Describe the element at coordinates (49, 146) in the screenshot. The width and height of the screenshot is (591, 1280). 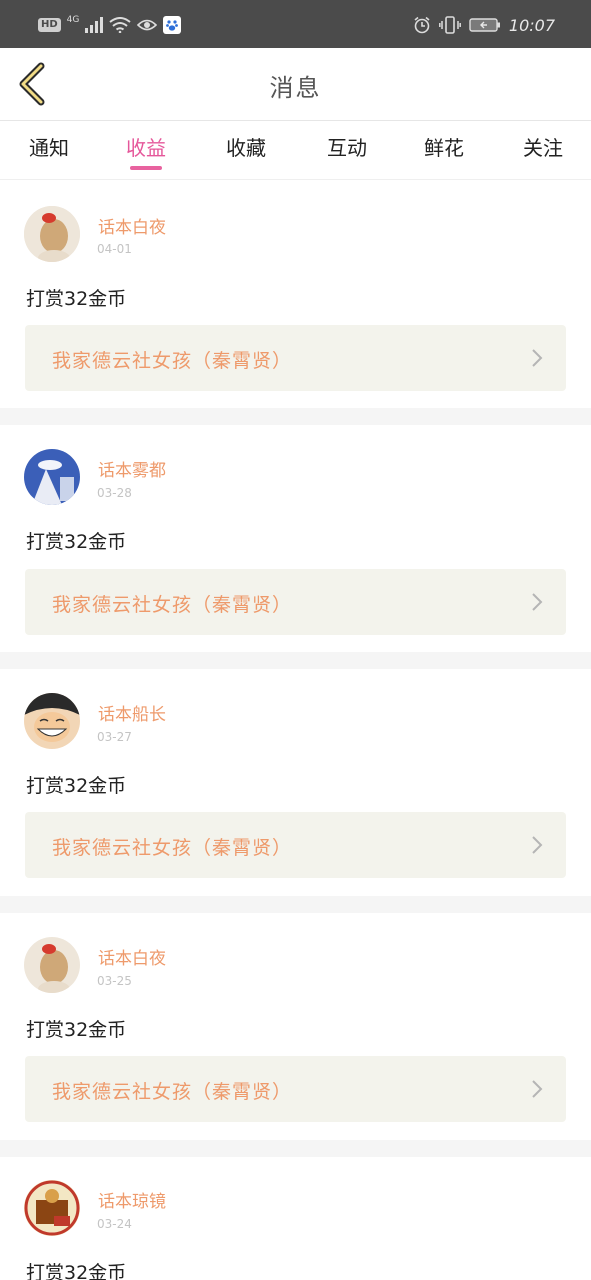
I see `tab-notifications: 通知` at that location.